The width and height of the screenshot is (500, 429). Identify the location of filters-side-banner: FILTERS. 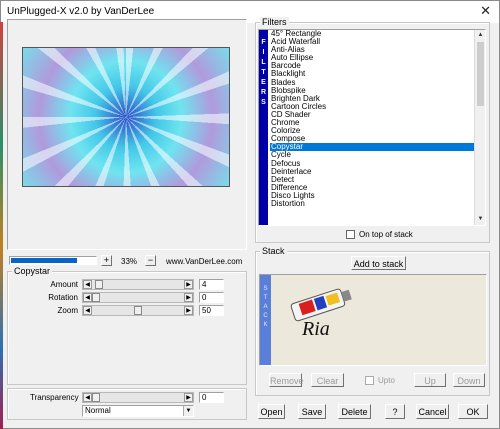
(263, 127).